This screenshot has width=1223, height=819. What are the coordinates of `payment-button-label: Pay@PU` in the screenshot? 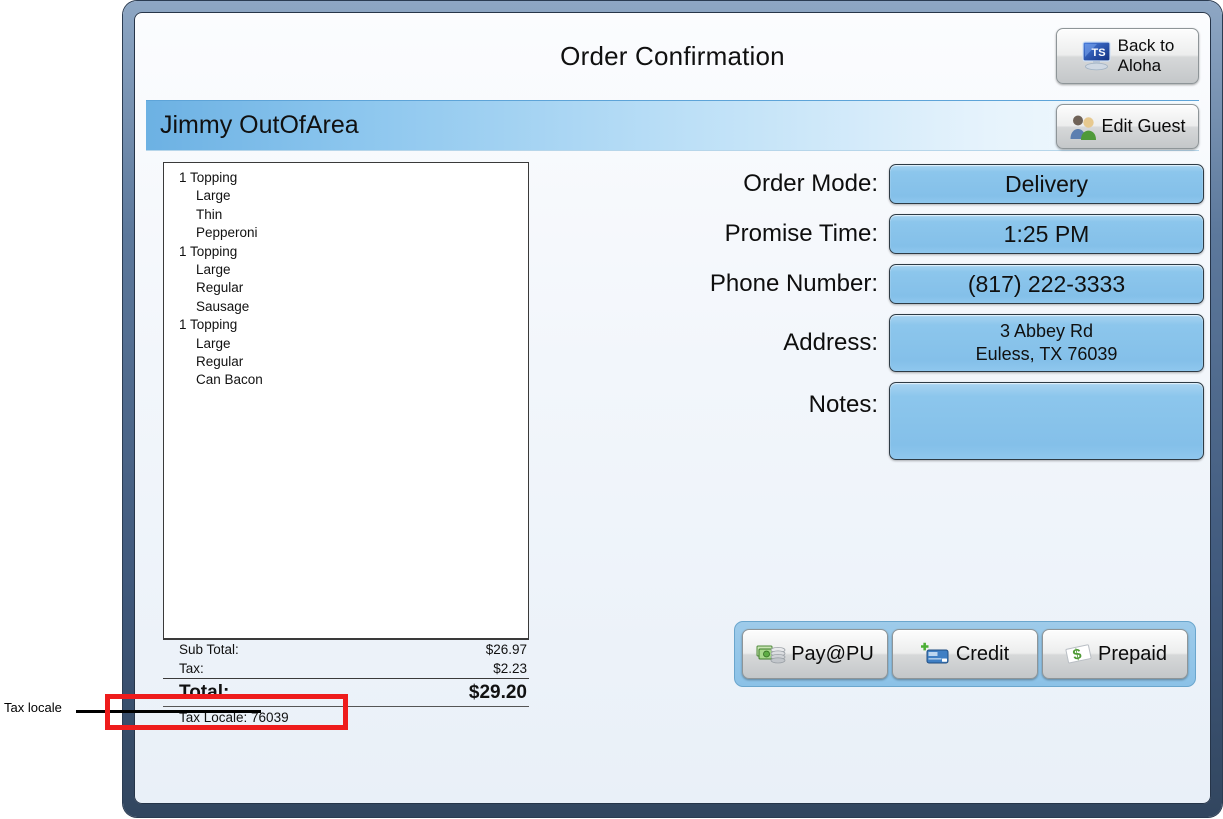 It's located at (832, 653).